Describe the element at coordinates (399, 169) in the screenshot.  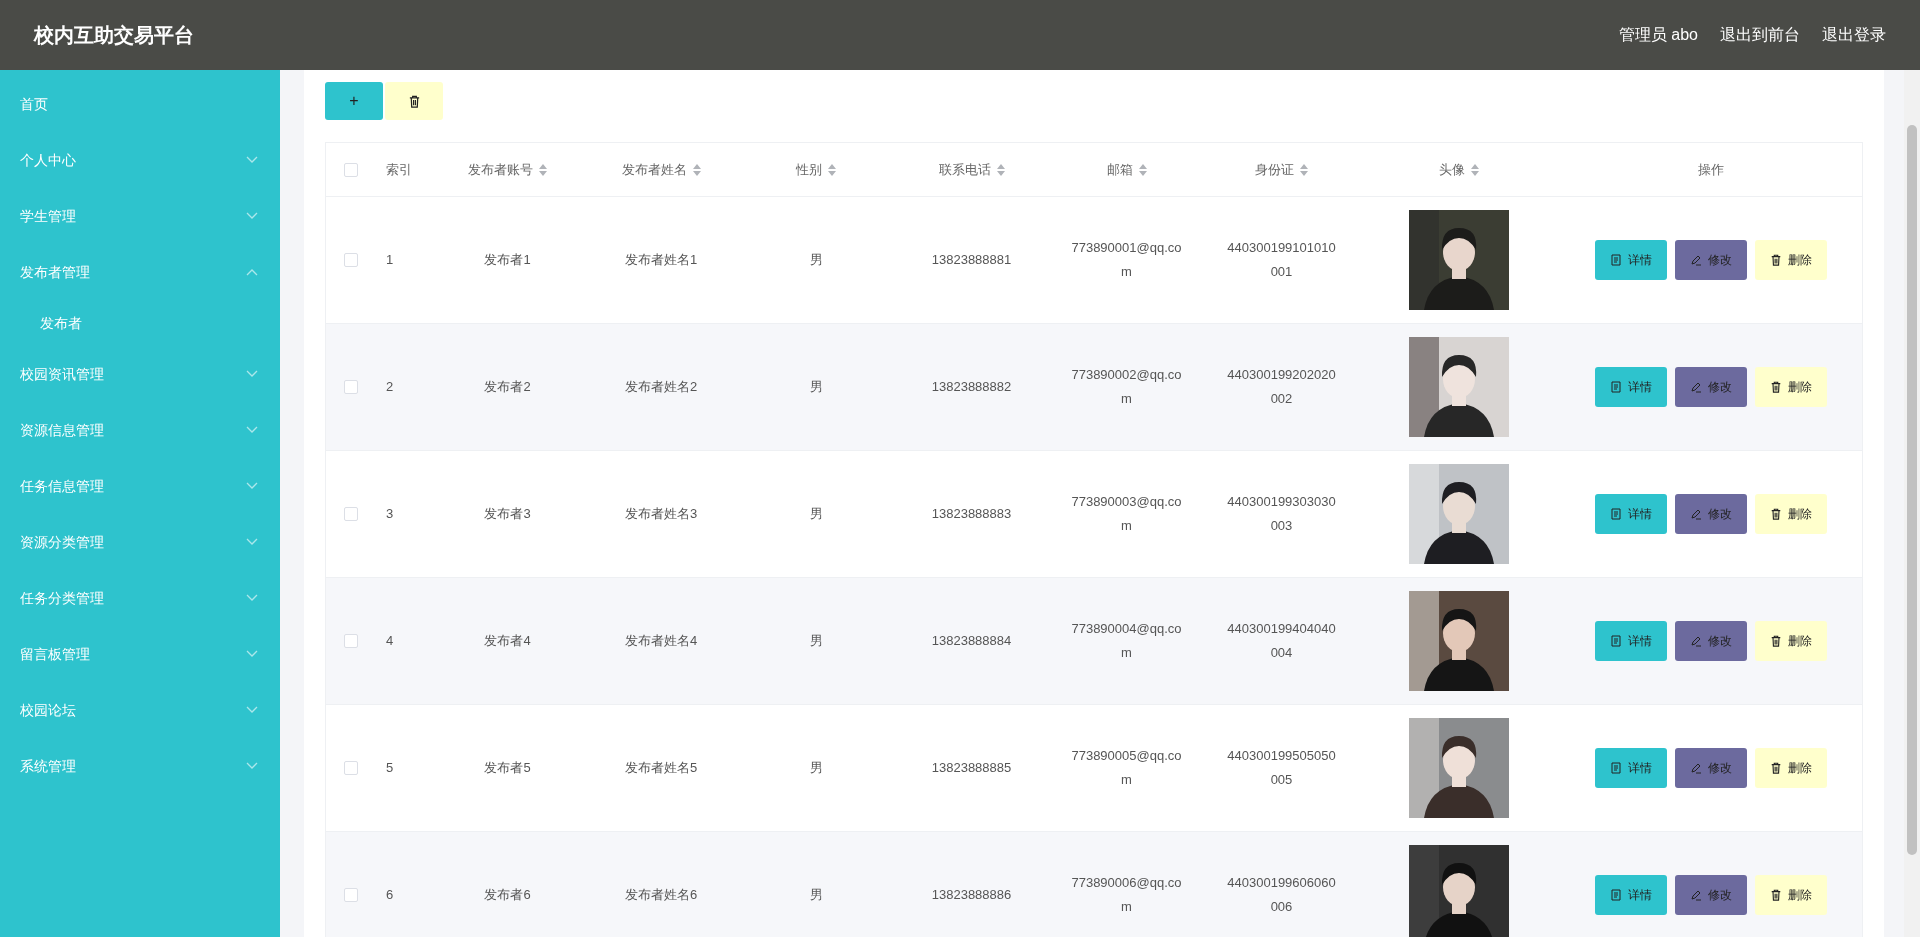
I see `column-header: 索引` at that location.